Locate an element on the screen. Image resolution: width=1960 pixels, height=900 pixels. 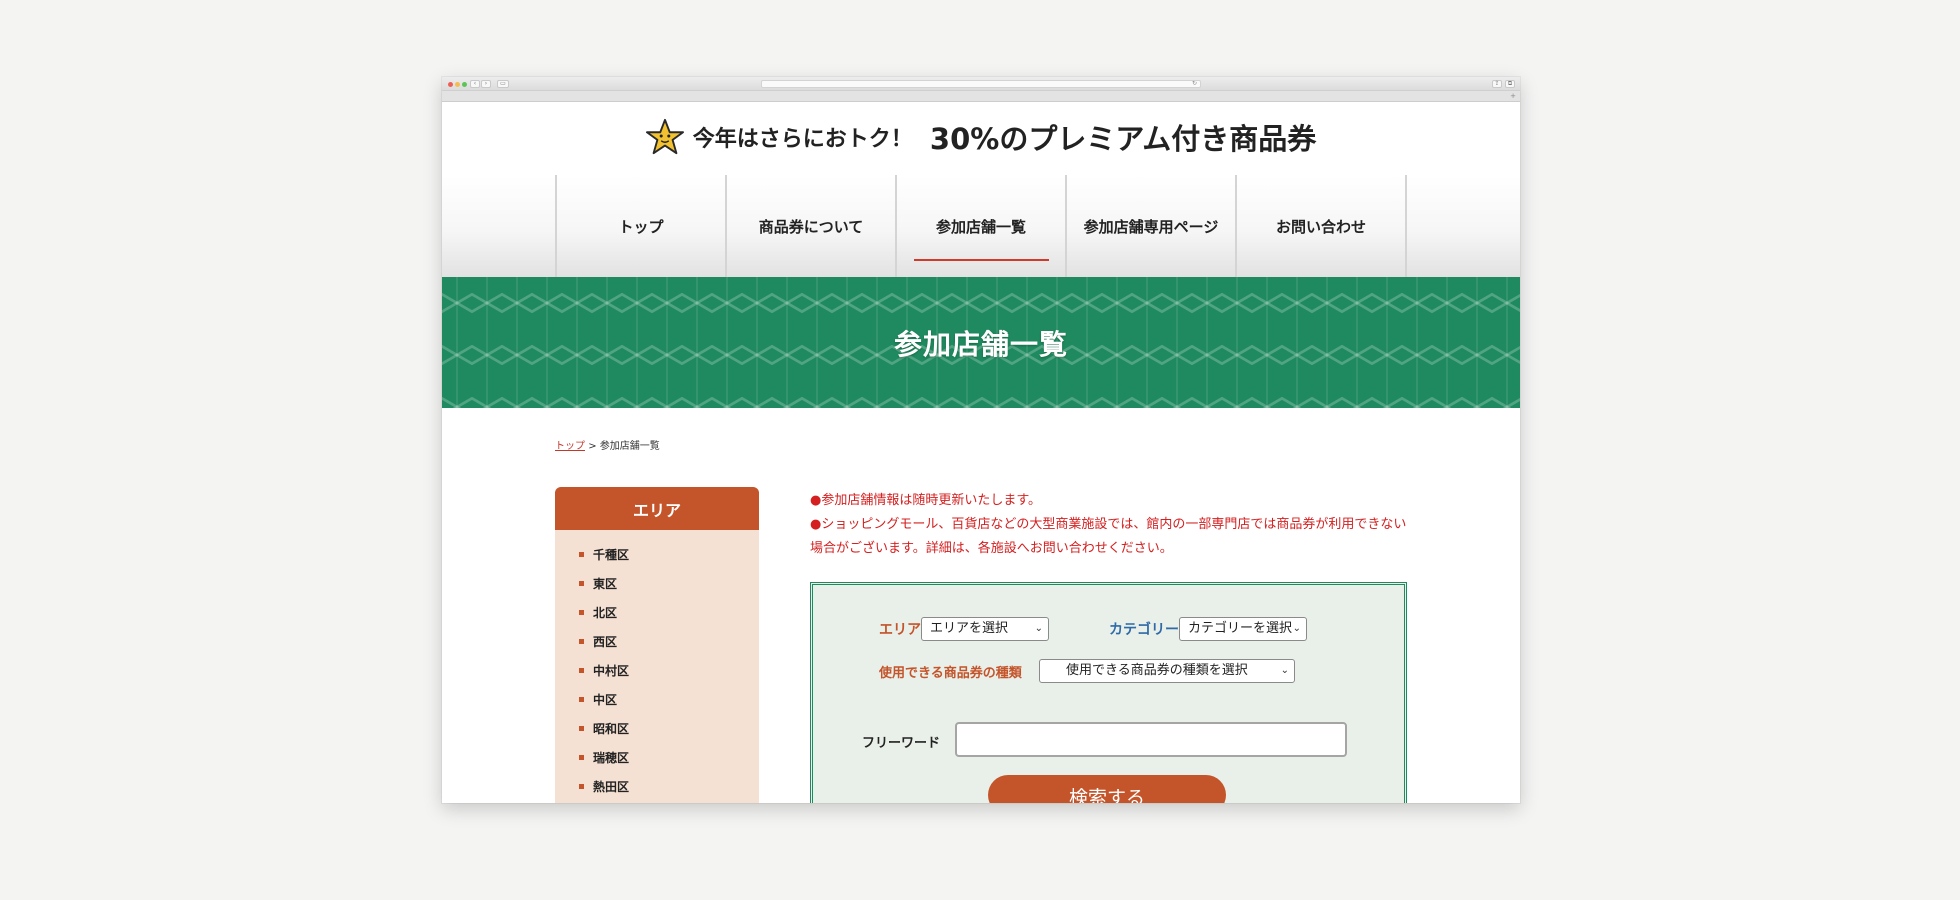
sidebar-title: エリア is located at coordinates (657, 508).